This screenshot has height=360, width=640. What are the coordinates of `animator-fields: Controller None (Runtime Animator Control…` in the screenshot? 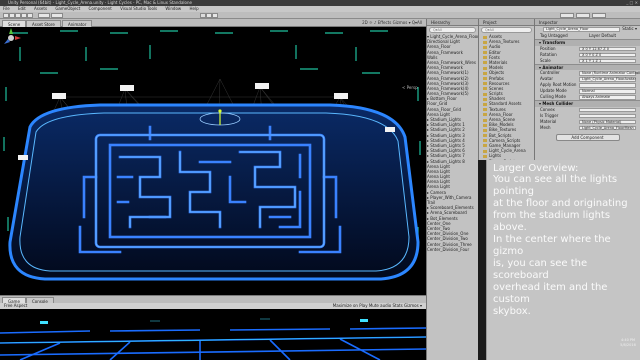 It's located at (587, 85).